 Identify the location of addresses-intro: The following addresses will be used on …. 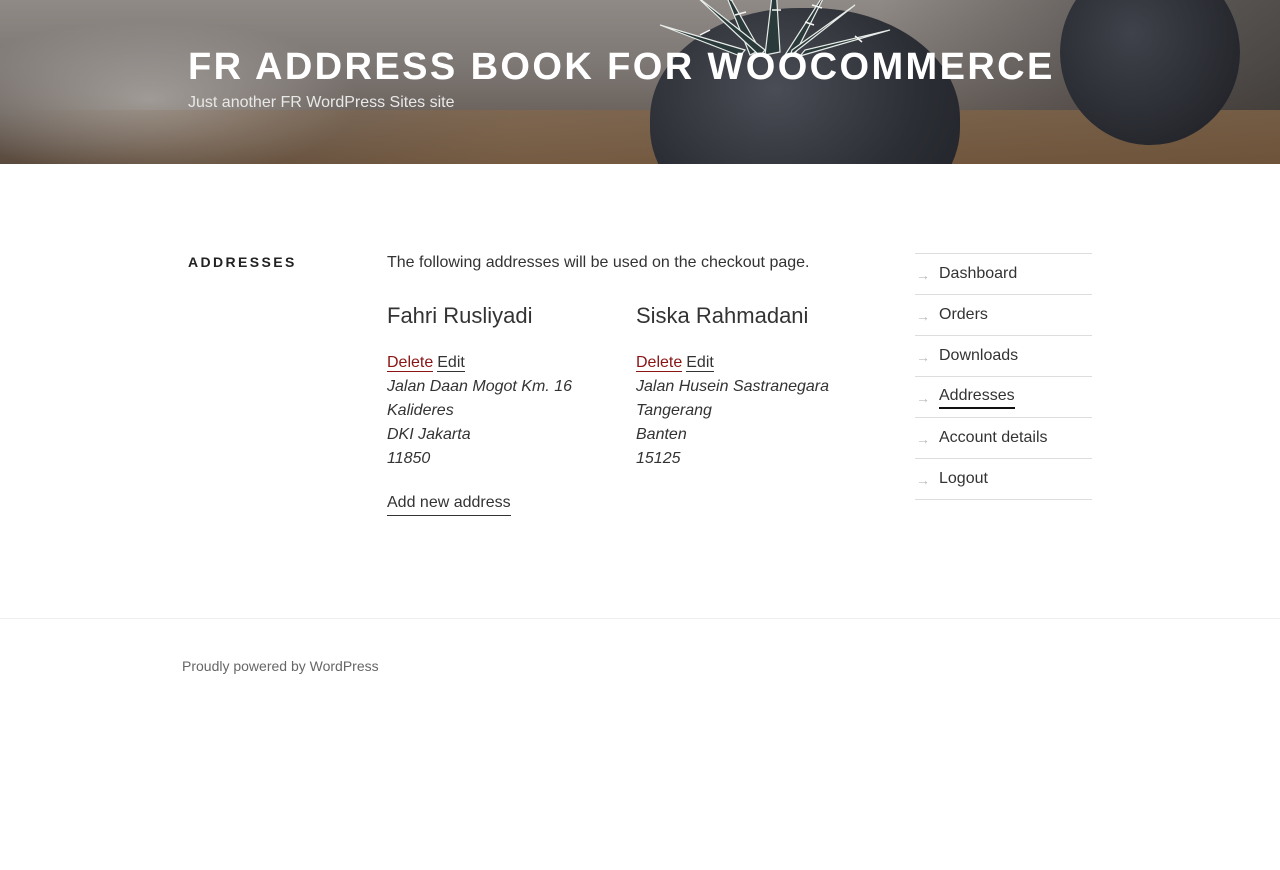
(598, 262).